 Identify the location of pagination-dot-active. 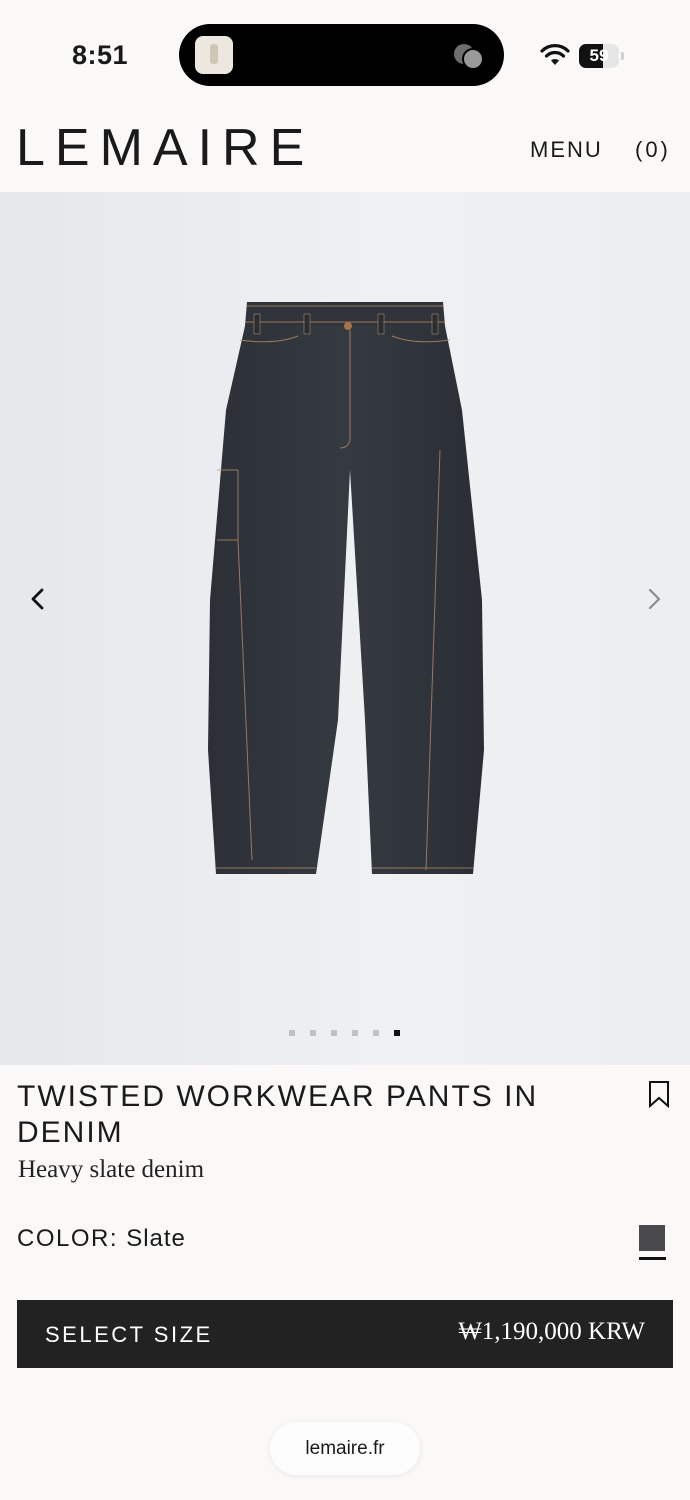
(397, 1033).